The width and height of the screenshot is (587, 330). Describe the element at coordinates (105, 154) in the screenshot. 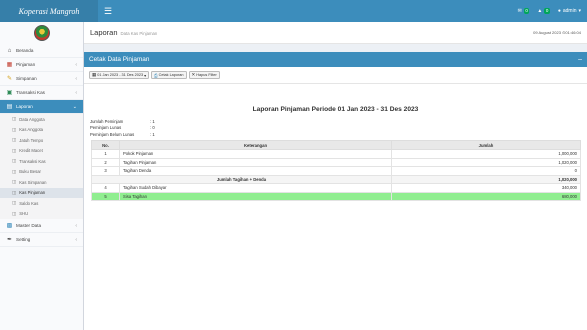

I see `cell-no: 1` at that location.